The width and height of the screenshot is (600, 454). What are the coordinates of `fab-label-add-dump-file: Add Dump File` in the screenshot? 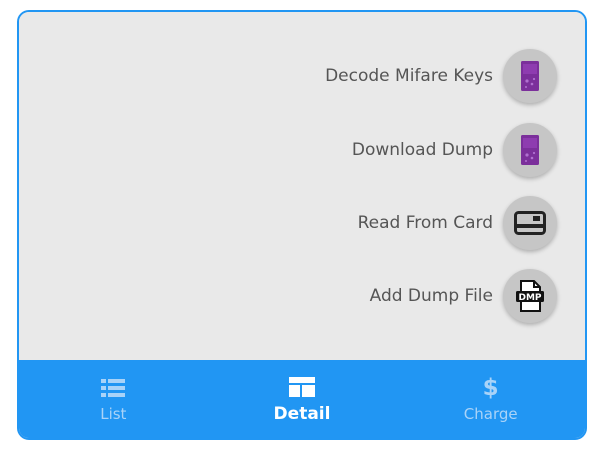 It's located at (431, 296).